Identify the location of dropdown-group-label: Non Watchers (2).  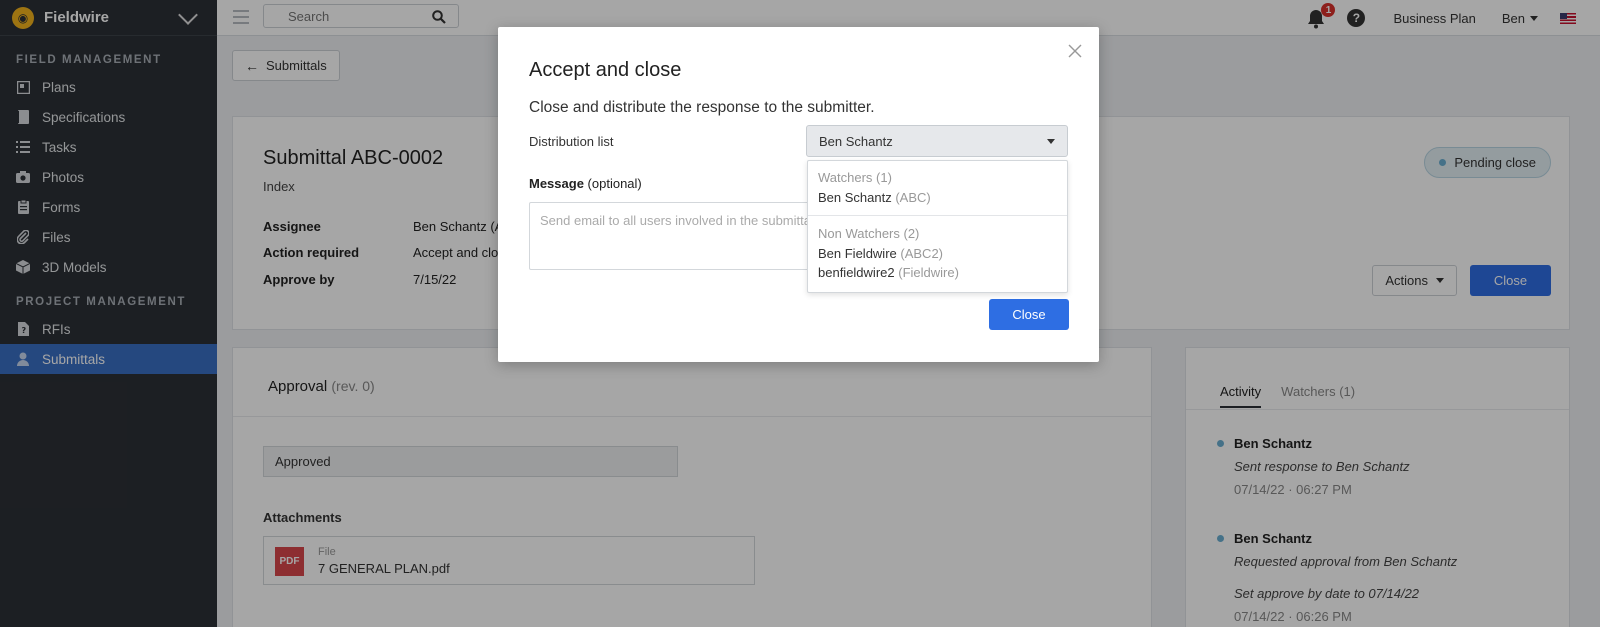
(869, 233).